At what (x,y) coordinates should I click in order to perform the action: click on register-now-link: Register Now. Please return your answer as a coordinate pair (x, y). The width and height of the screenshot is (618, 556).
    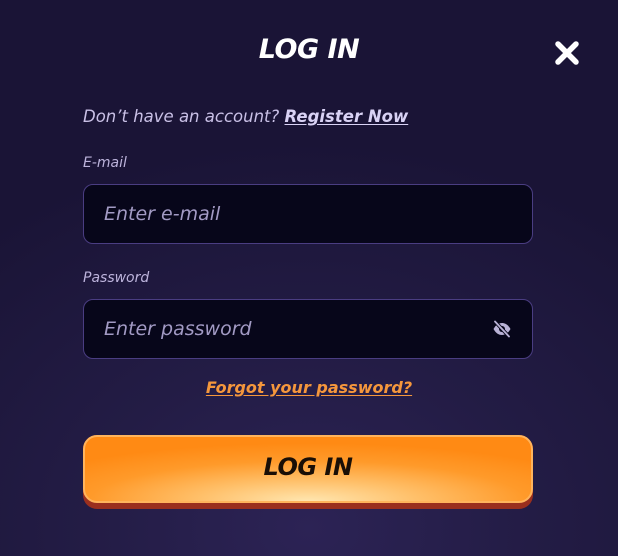
    Looking at the image, I should click on (347, 116).